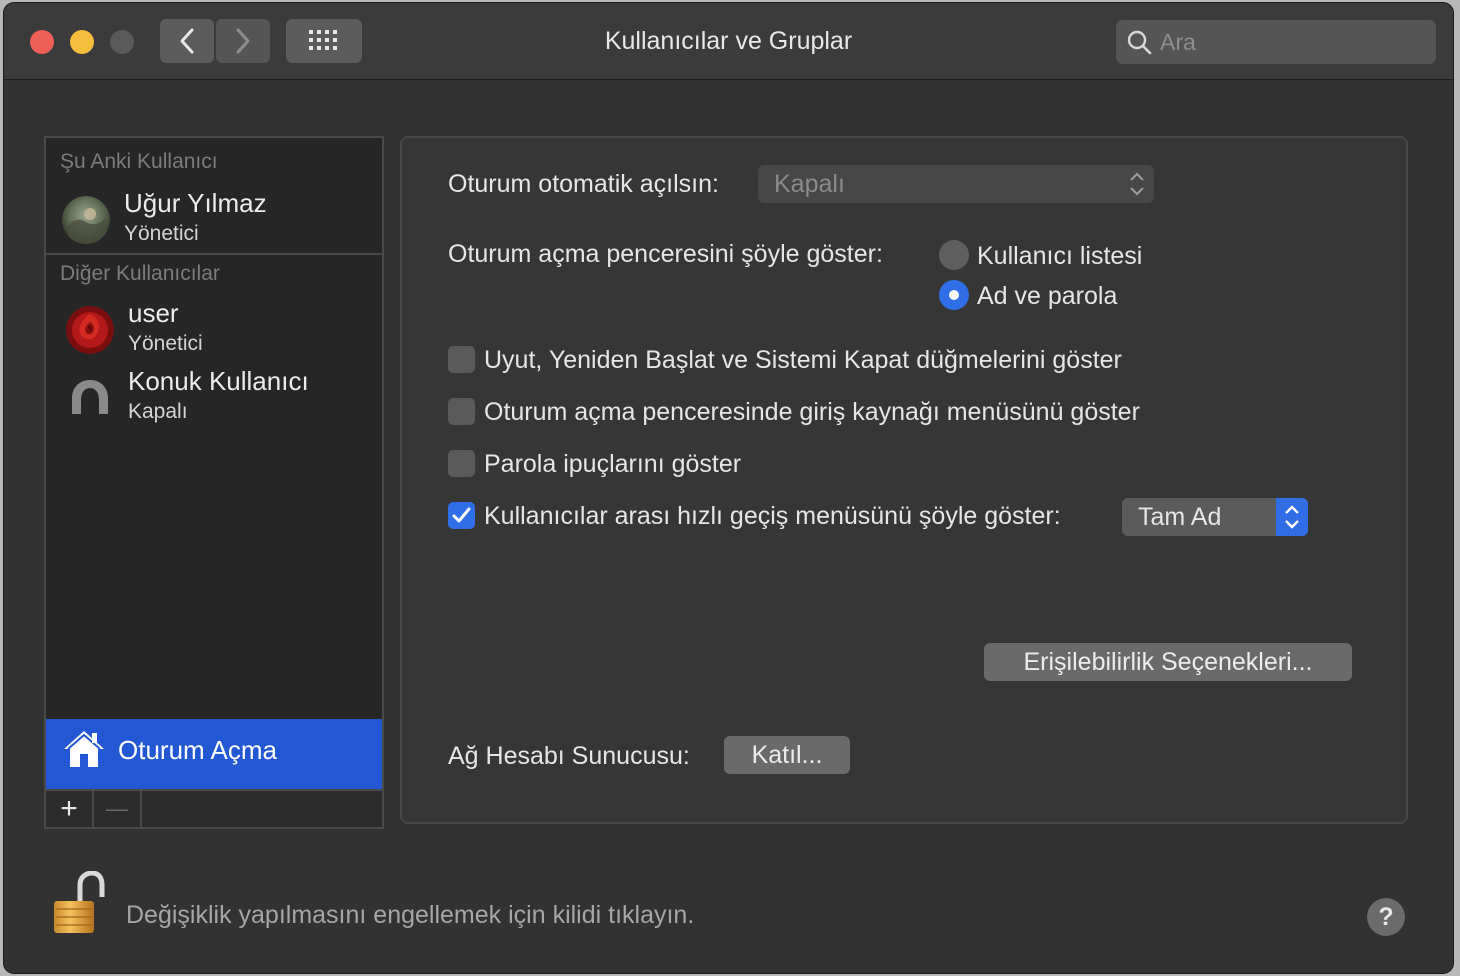  What do you see at coordinates (569, 756) in the screenshot?
I see `network-server-label: Ağ Hesabı Sunucusu:` at bounding box center [569, 756].